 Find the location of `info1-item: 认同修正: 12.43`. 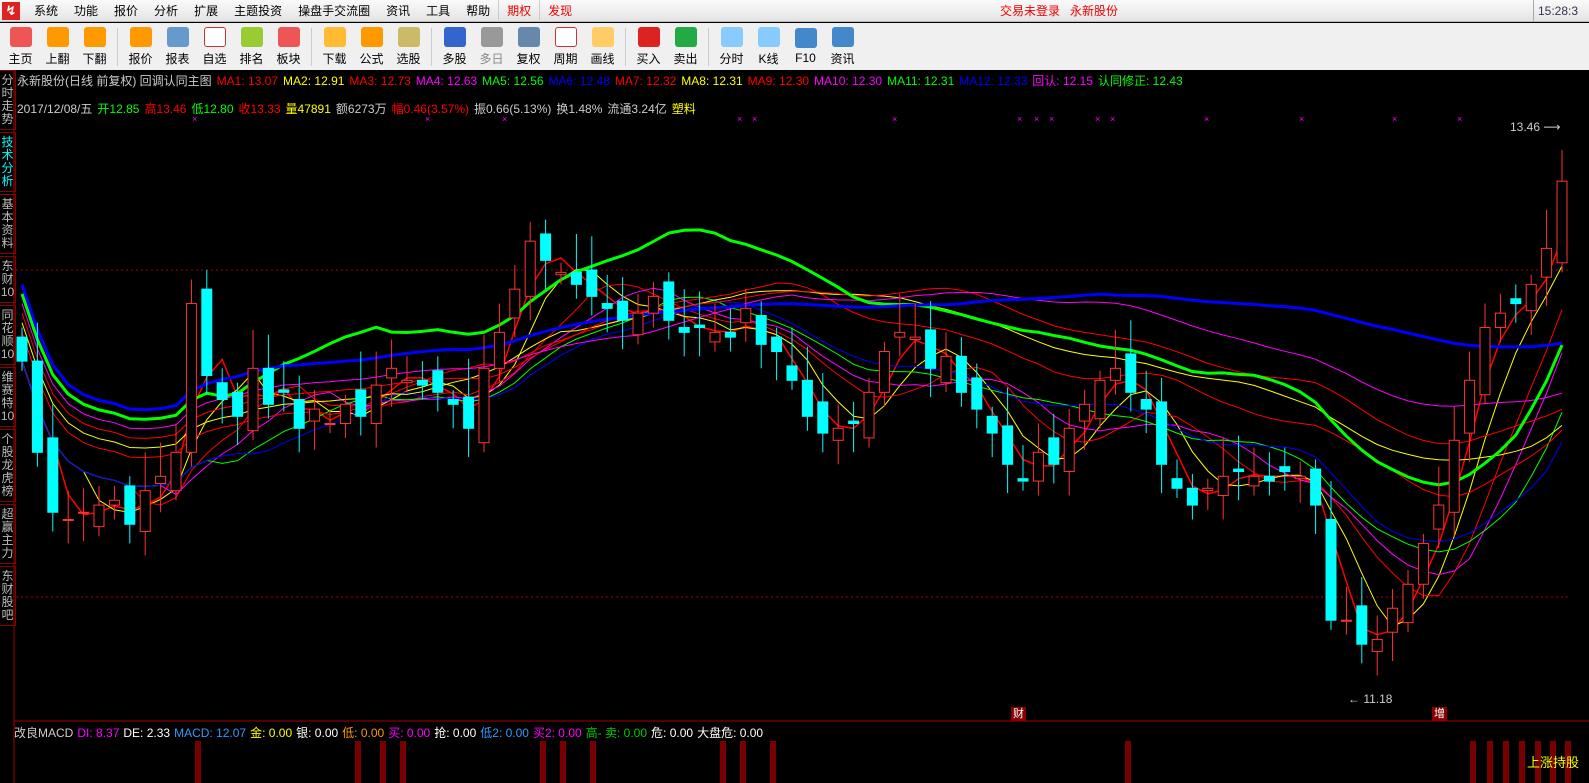

info1-item: 认同修正: 12.43 is located at coordinates (1140, 81).